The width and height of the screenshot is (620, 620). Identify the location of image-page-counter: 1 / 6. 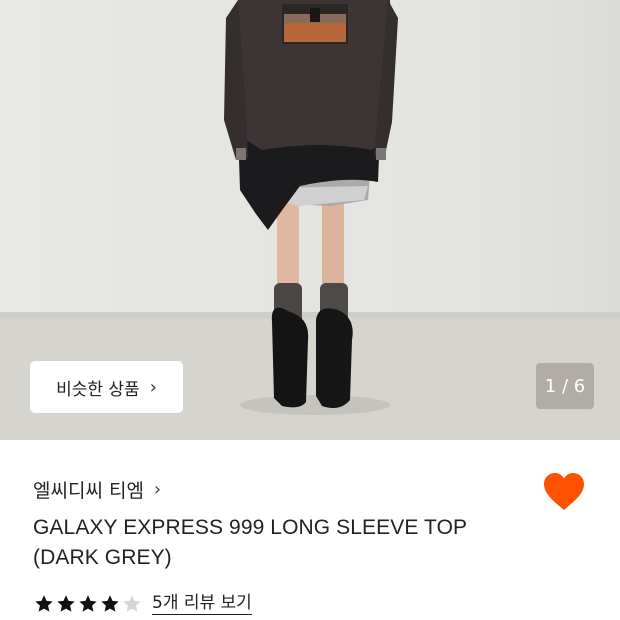
(565, 386).